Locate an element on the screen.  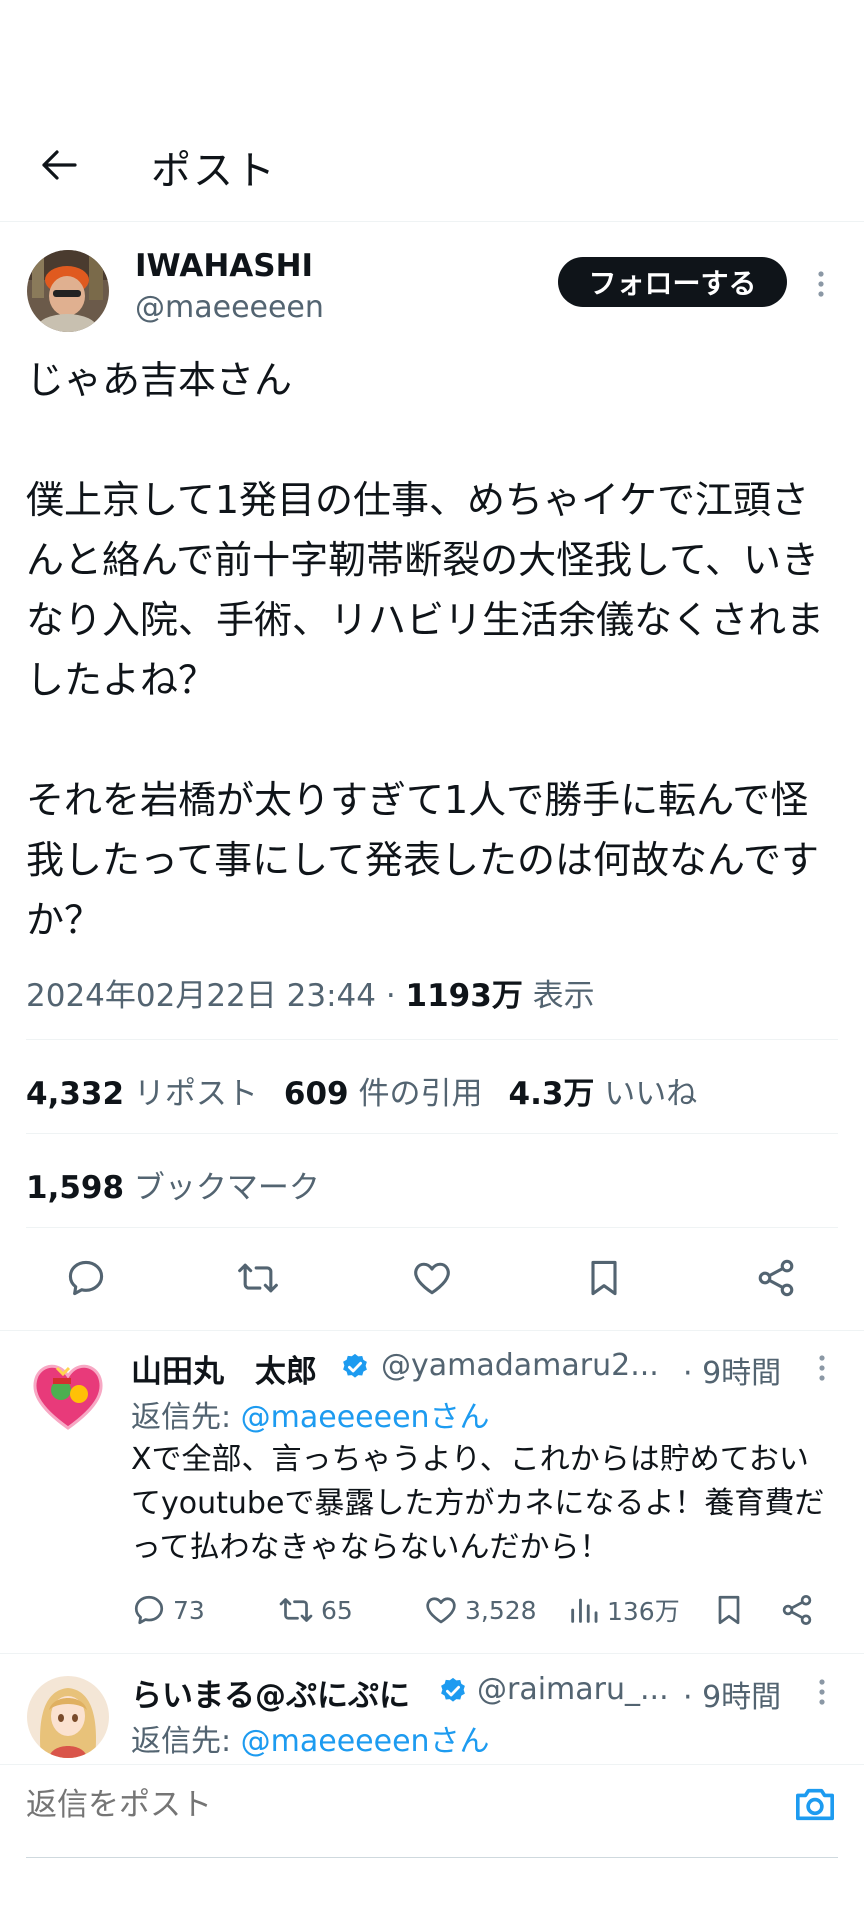
like-button is located at coordinates (432, 1278).